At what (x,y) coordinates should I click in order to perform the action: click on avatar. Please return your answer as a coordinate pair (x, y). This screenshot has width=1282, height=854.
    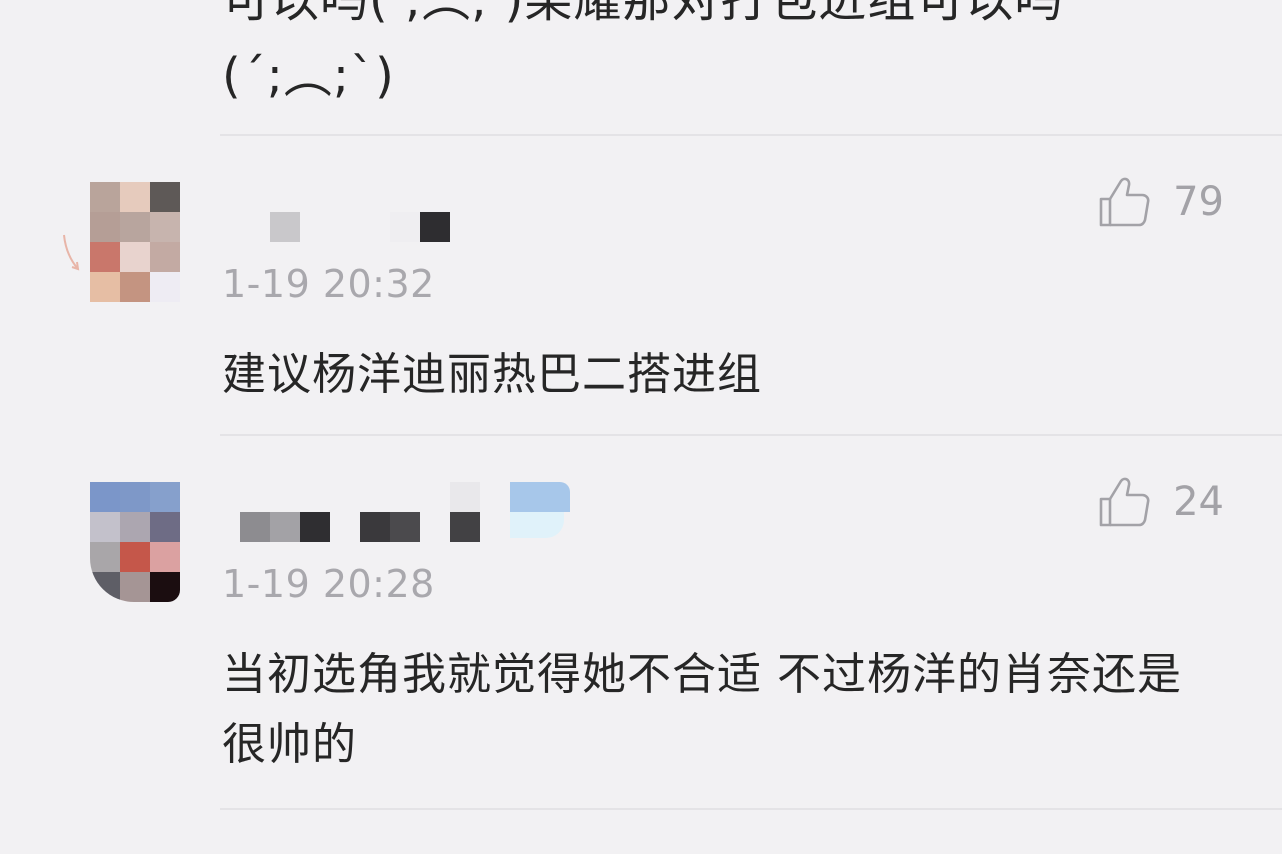
    Looking at the image, I should click on (135, 542).